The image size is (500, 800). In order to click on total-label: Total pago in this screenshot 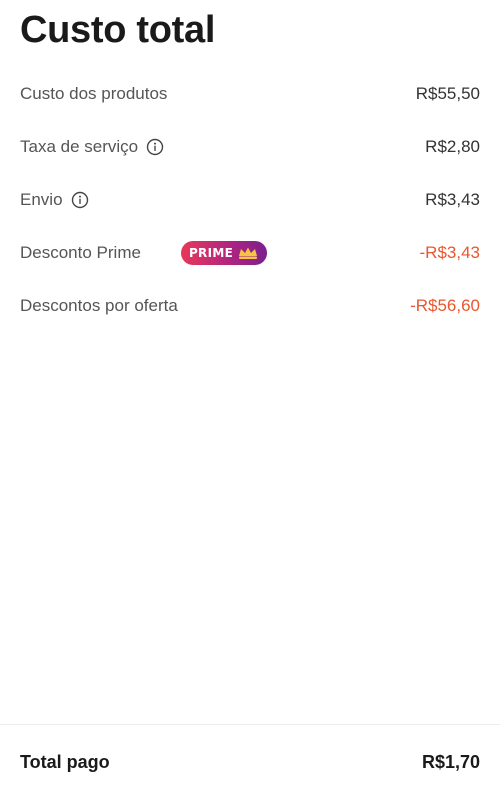, I will do `click(65, 761)`.